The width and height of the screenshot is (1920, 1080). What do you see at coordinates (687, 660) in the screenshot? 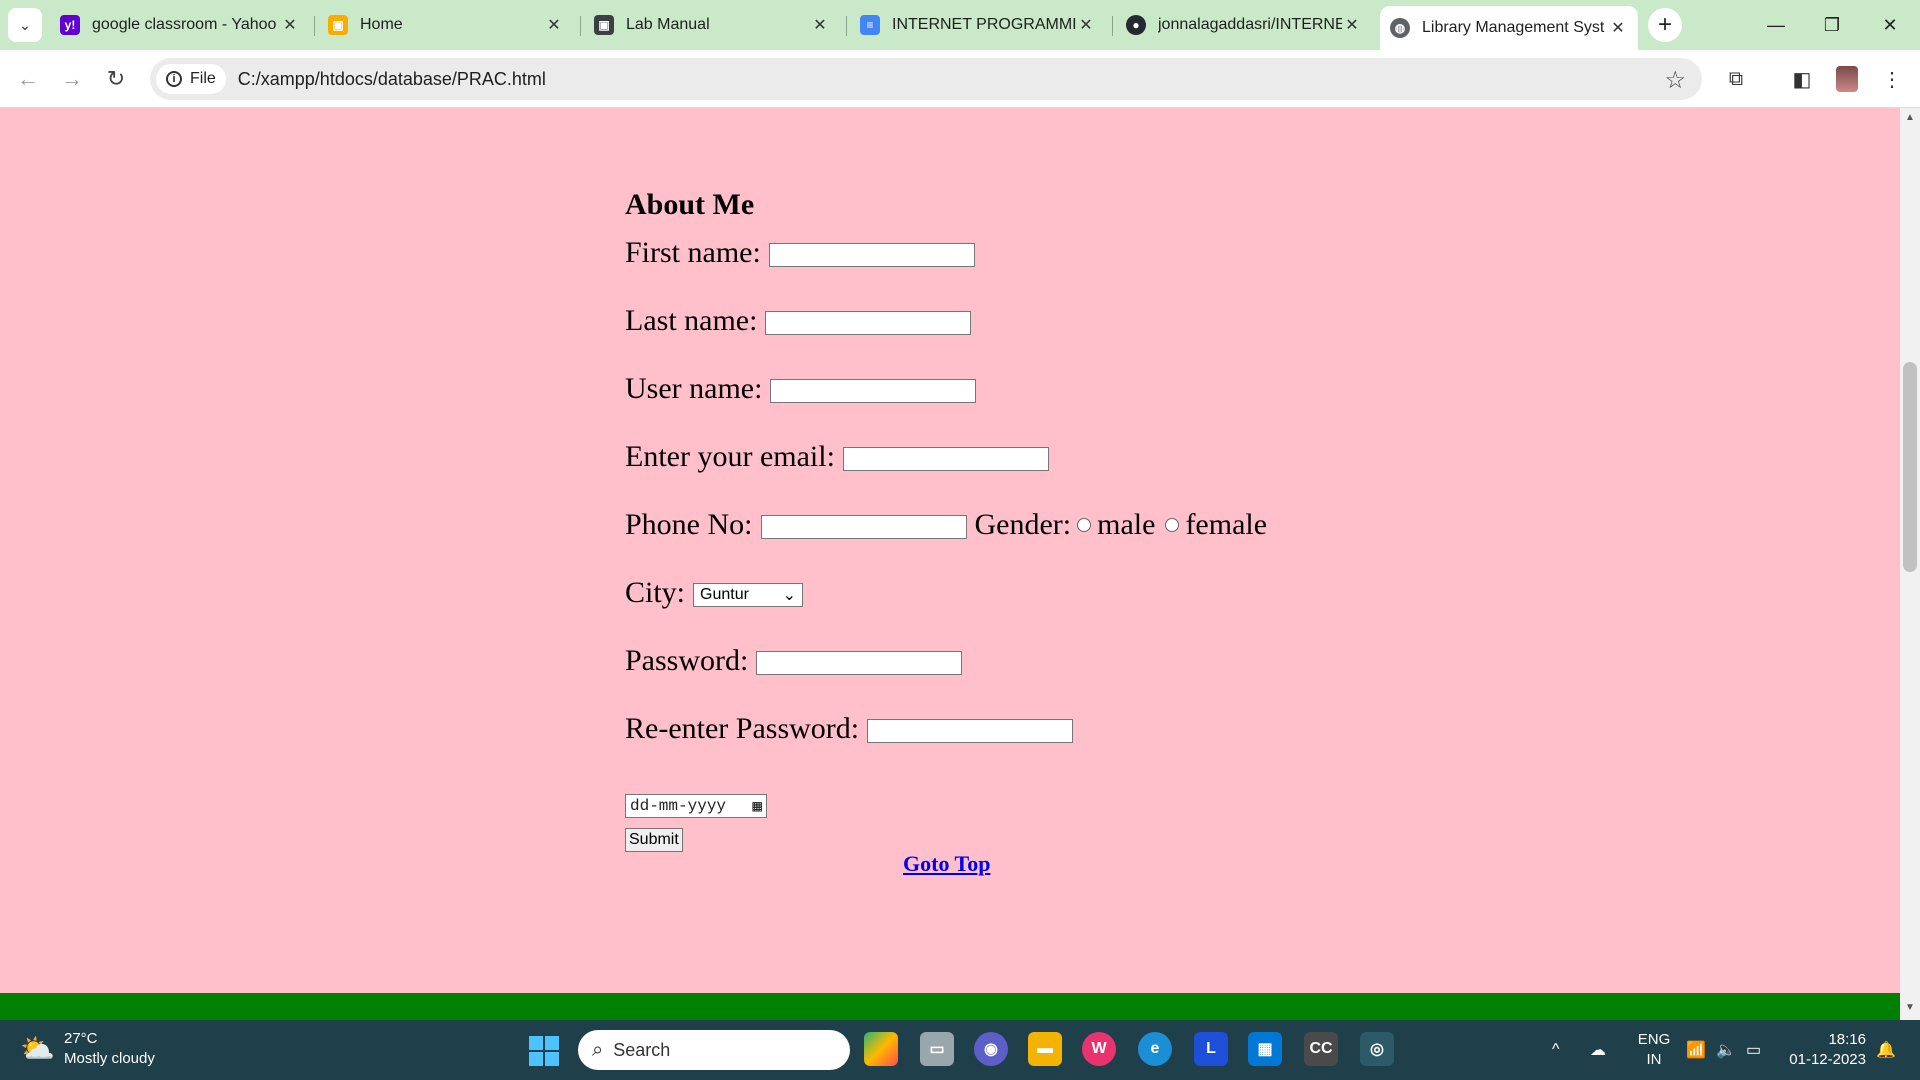
I see `password-label: Password:` at bounding box center [687, 660].